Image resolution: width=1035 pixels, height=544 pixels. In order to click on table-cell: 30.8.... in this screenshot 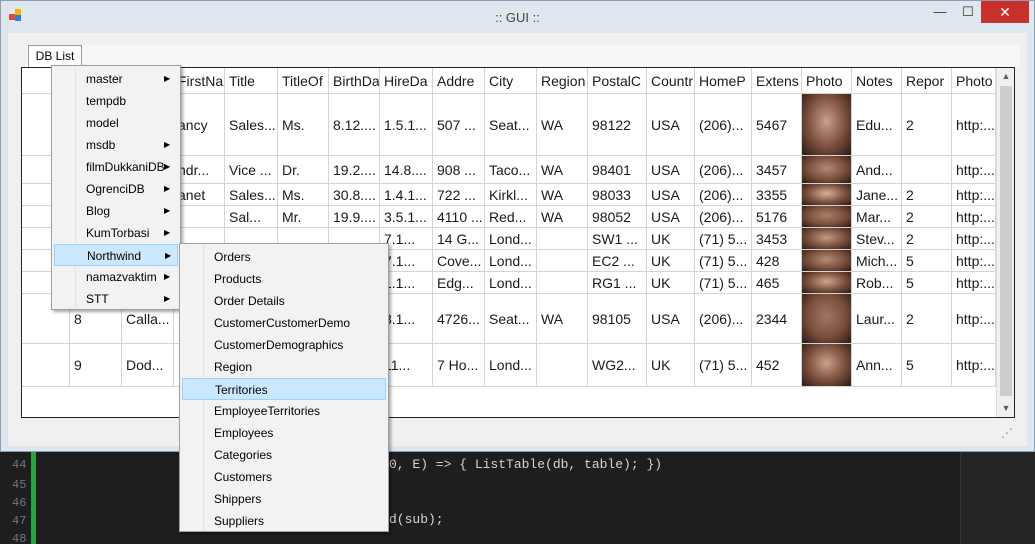, I will do `click(354, 195)`.